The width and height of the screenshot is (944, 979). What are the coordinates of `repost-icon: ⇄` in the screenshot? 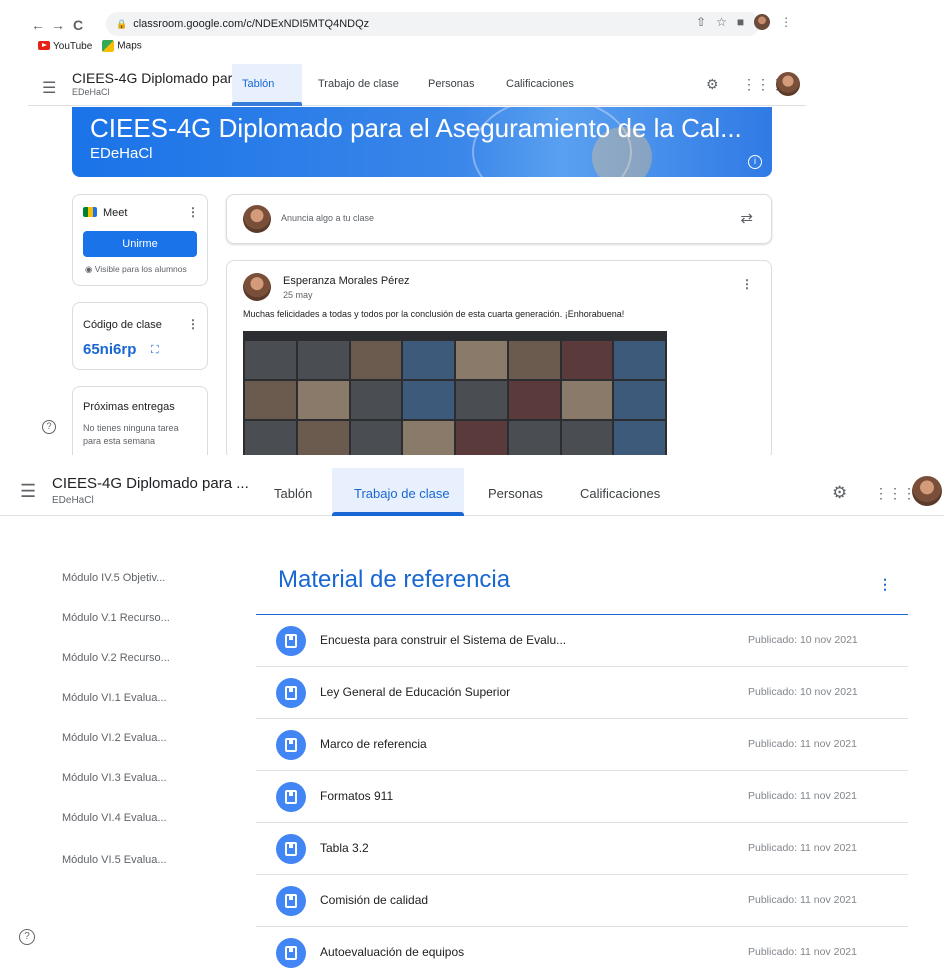 It's located at (746, 218).